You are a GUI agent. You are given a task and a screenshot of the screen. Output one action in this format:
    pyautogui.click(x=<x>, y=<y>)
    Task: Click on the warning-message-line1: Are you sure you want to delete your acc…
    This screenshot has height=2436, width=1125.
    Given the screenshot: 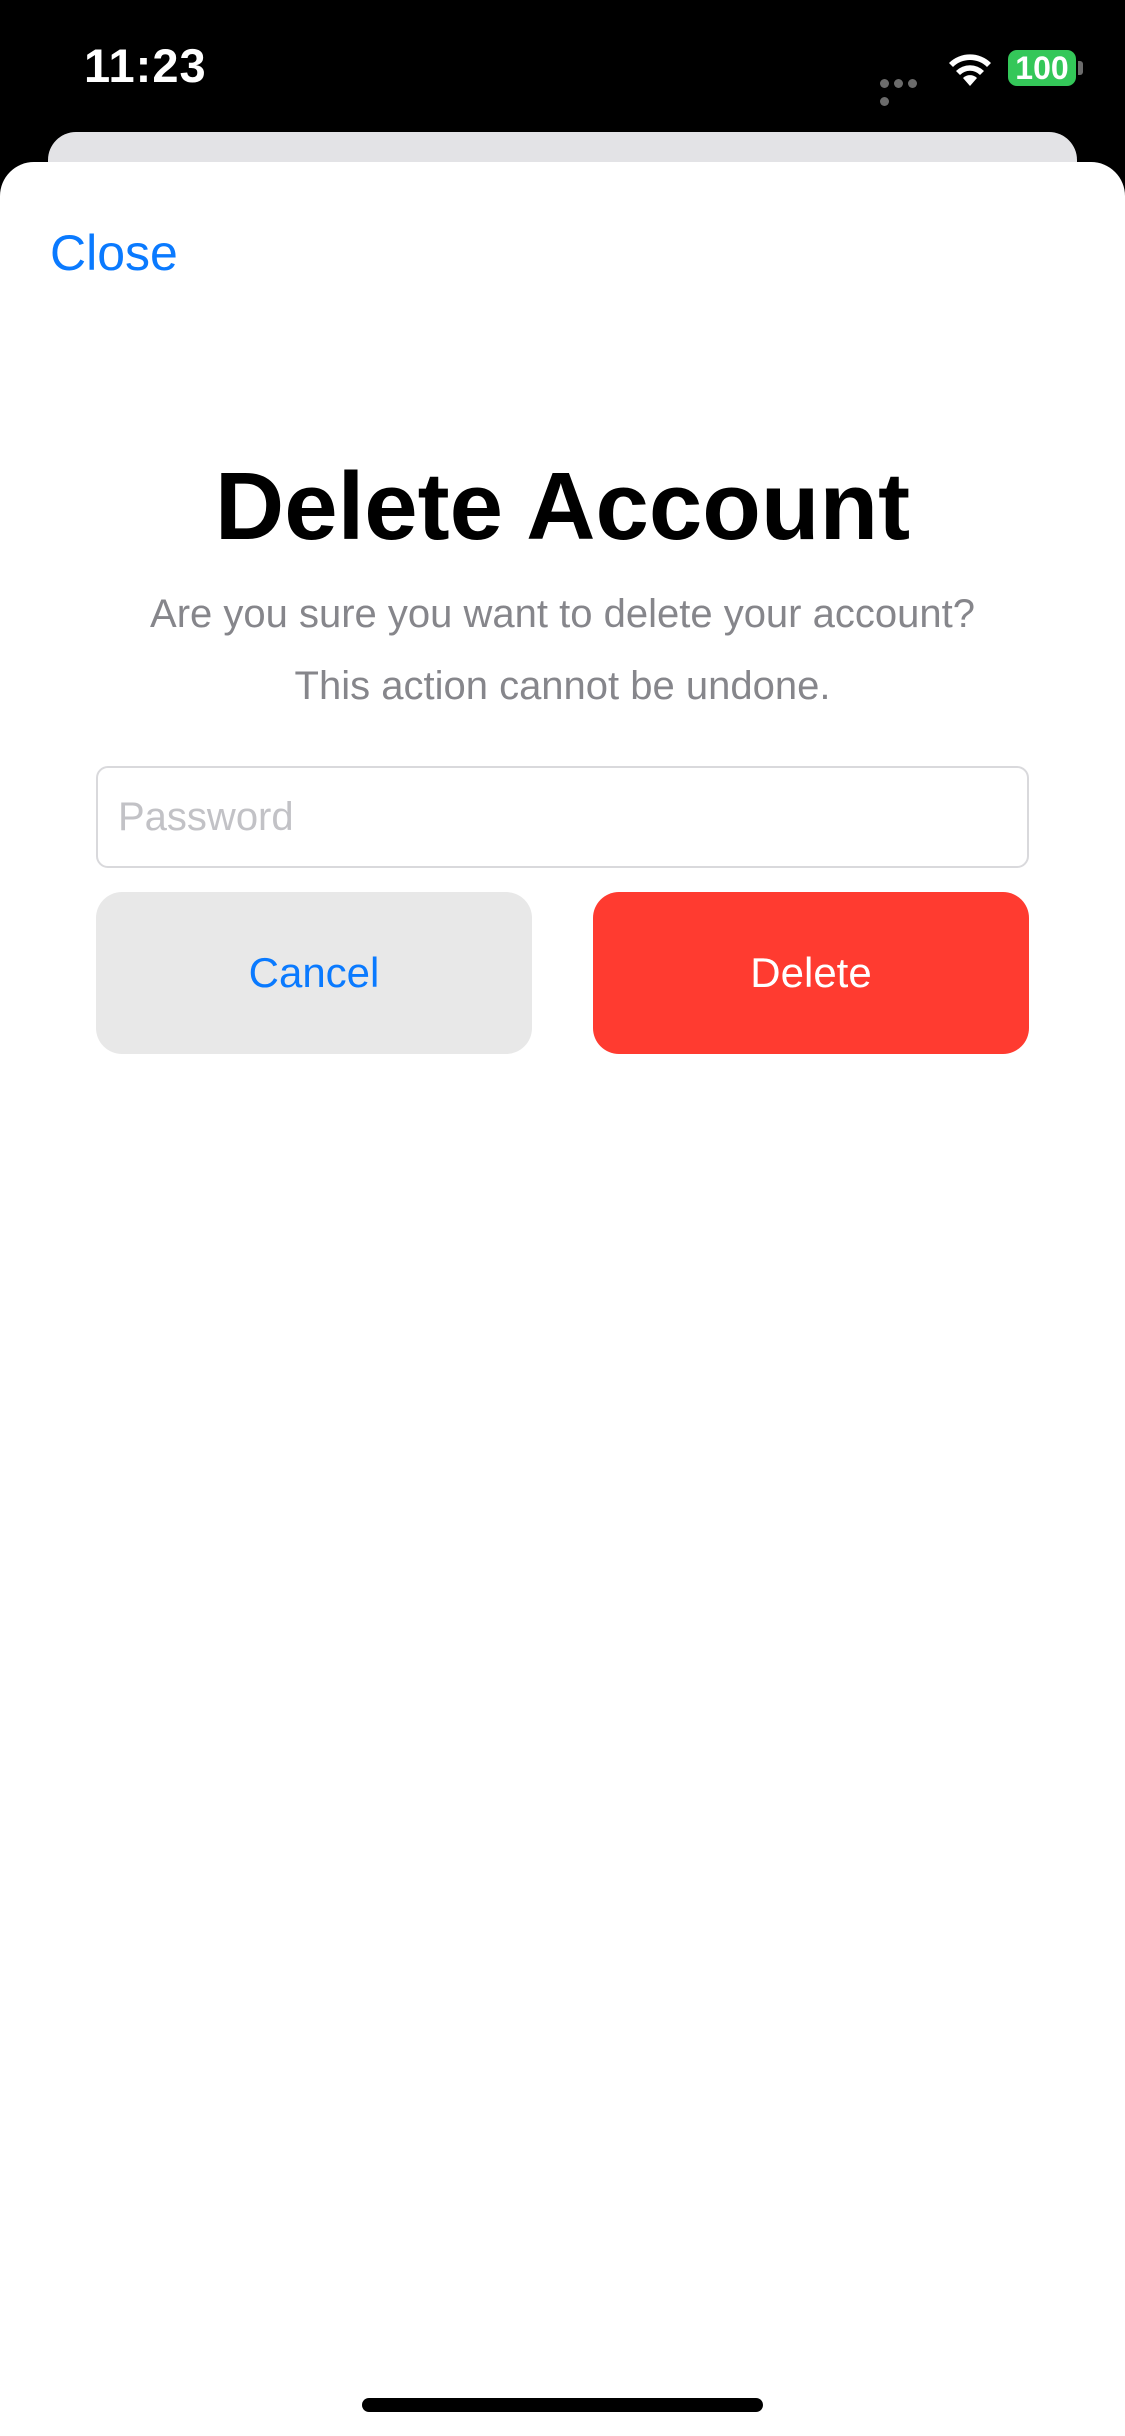 What is the action you would take?
    pyautogui.click(x=562, y=614)
    